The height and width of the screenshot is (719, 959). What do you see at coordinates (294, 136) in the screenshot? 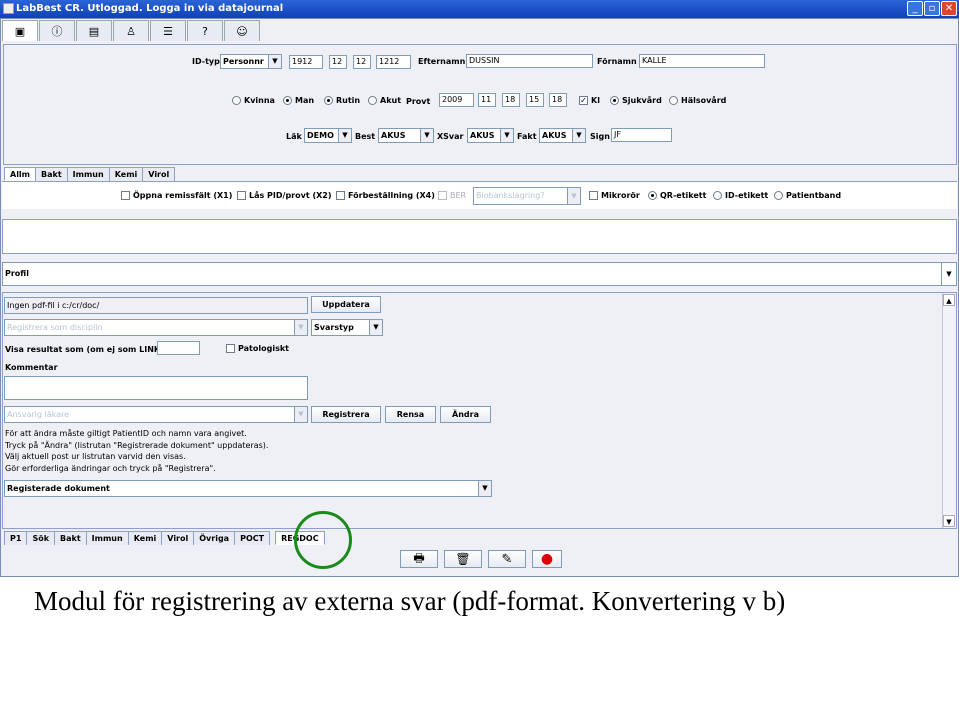
I see `lak-label: Läk` at bounding box center [294, 136].